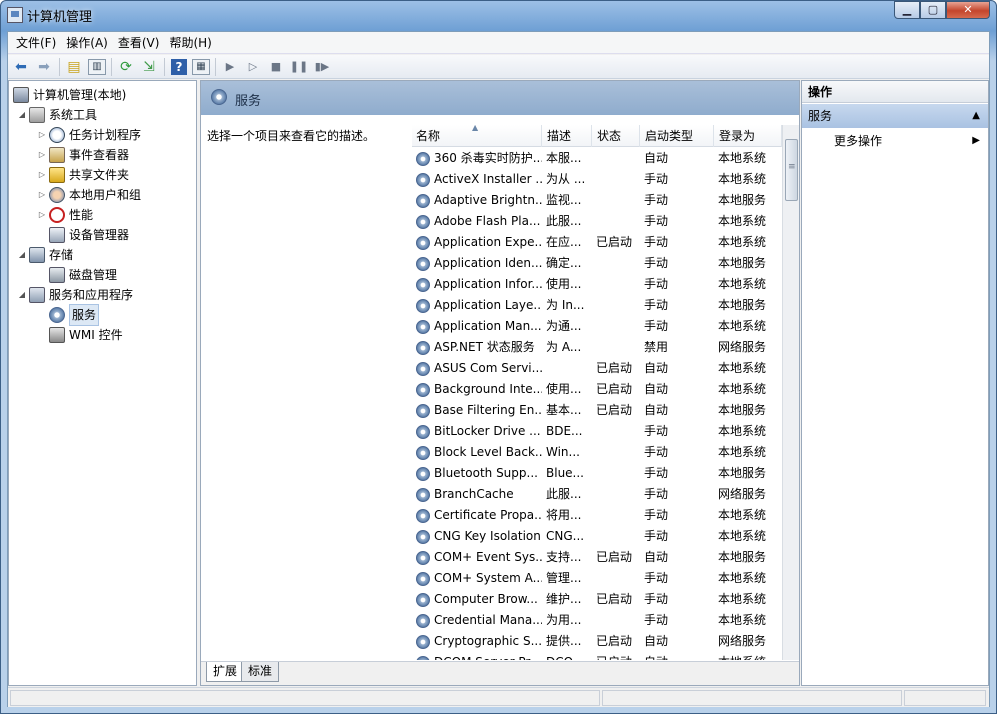 Image resolution: width=997 pixels, height=714 pixels. I want to click on service-row: COM+ Event Sys... 支持... 已启动 自动 本地服务, so click(597, 557).